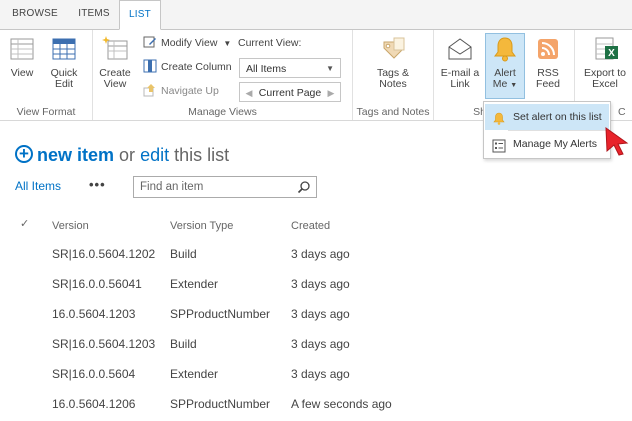 The image size is (632, 421). I want to click on group-label-tags-notes: Tags and Notes, so click(393, 112).